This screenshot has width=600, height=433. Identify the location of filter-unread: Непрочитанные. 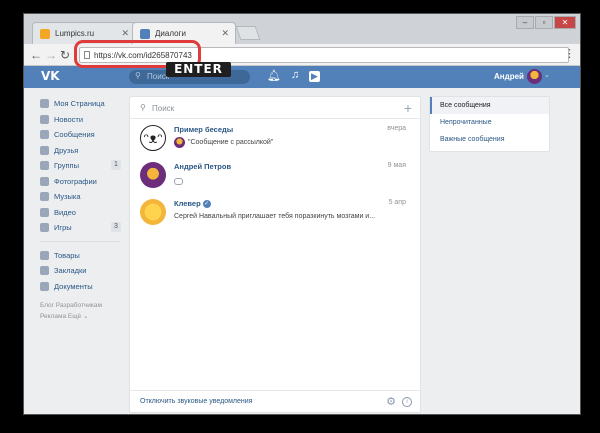
(489, 122).